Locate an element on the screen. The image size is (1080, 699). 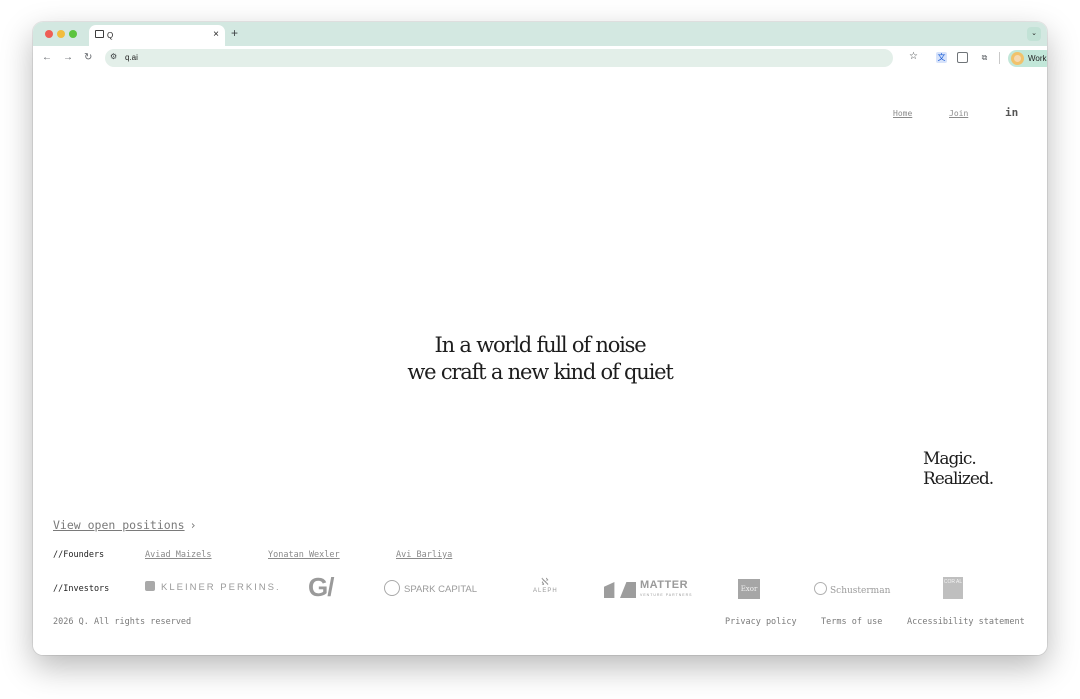
close-window-button is located at coordinates (49, 34).